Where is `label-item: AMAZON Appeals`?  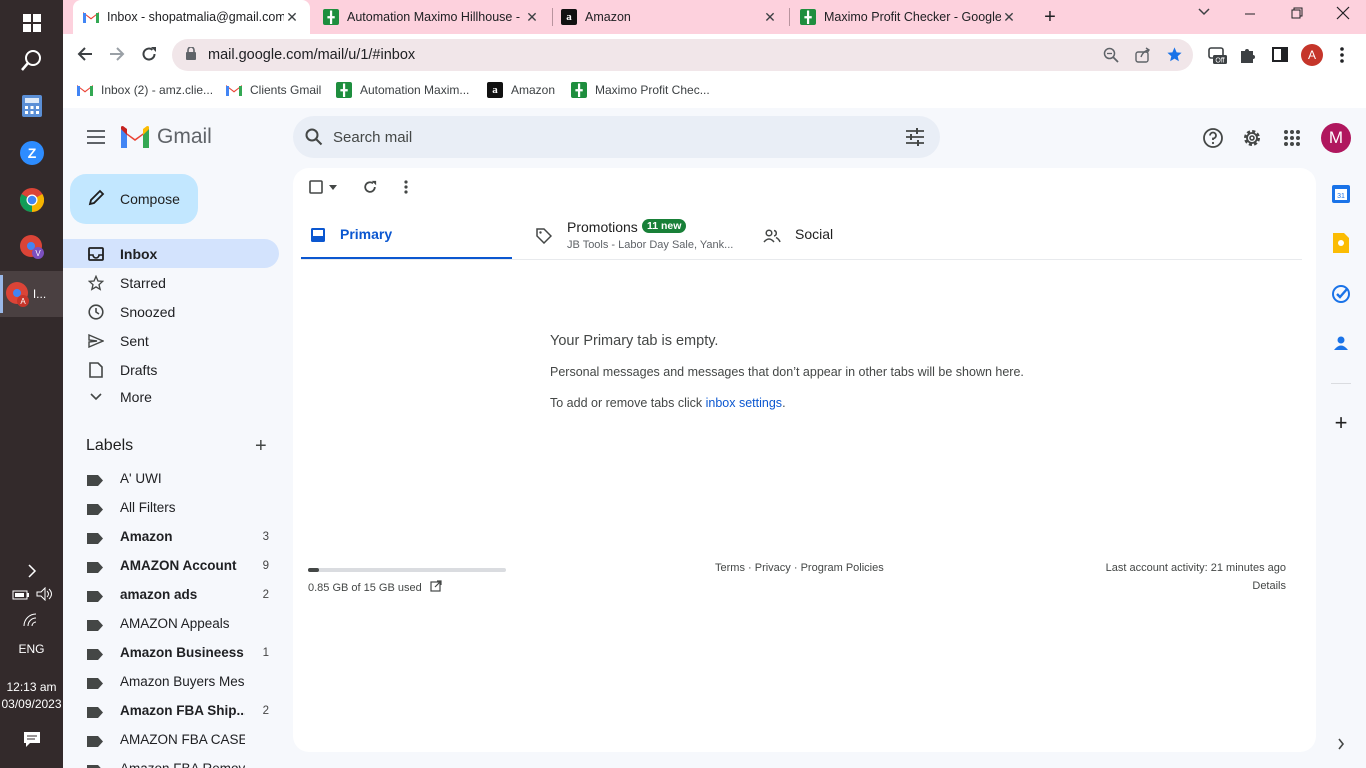 label-item: AMAZON Appeals is located at coordinates (171, 623).